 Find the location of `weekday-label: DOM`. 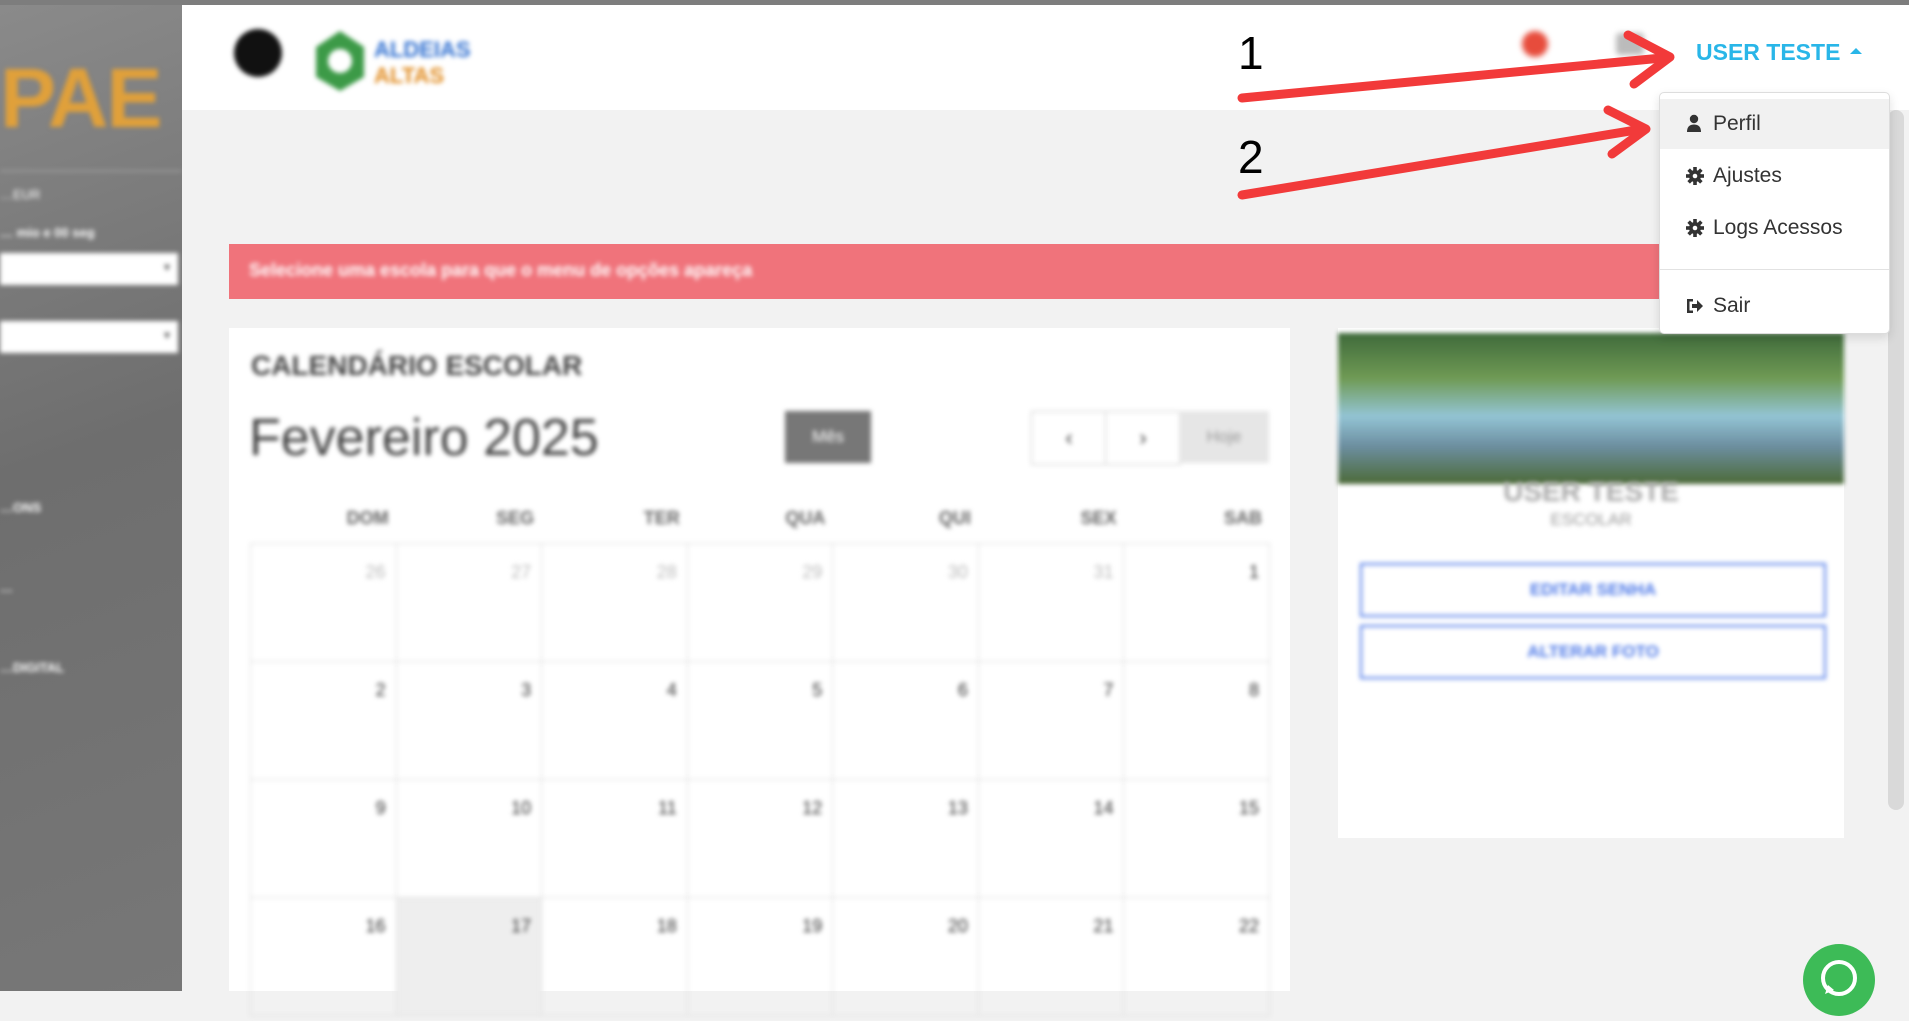

weekday-label: DOM is located at coordinates (367, 518).